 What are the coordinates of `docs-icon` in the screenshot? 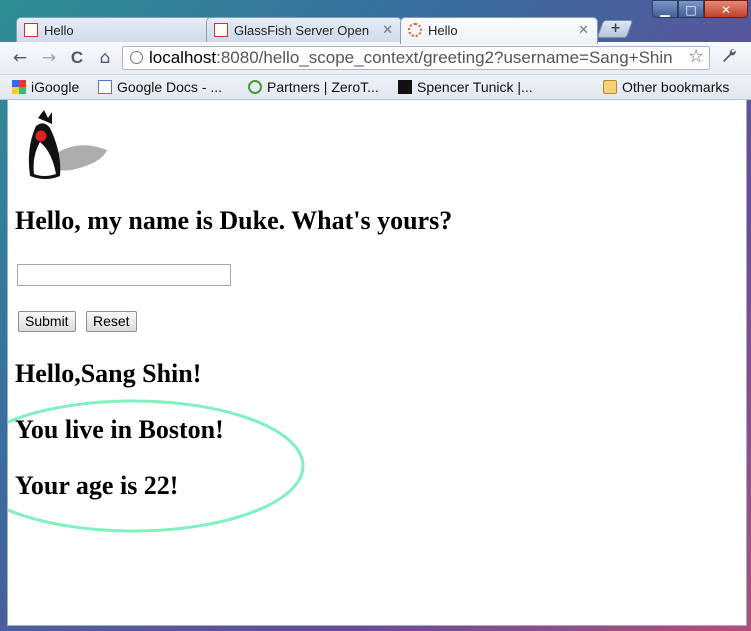 It's located at (105, 87).